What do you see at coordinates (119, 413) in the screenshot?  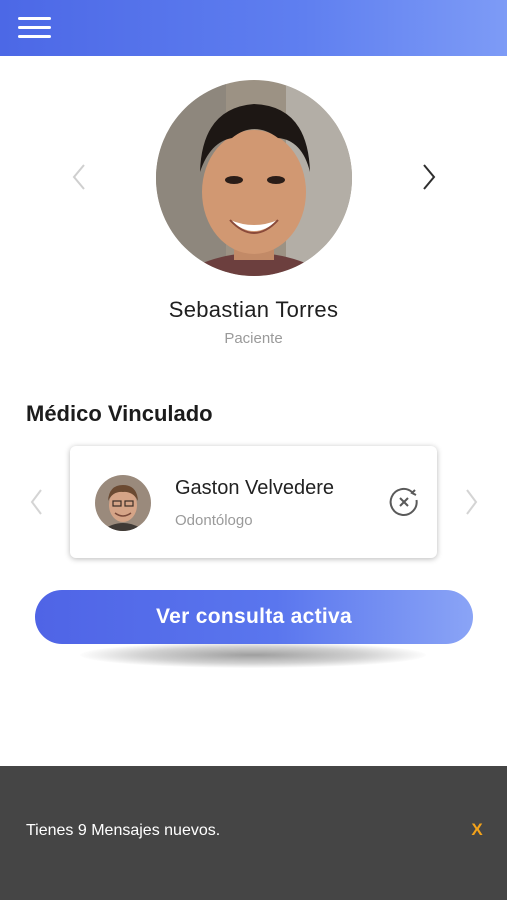 I see `linked-doctor-section-title: Médico Vinculado` at bounding box center [119, 413].